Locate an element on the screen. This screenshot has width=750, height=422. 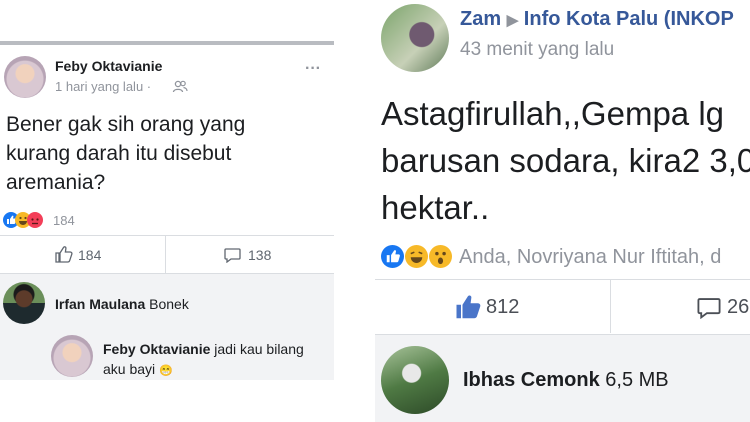
comments-section: Ibhas Cemonk 6,5 MB is located at coordinates (562, 378).